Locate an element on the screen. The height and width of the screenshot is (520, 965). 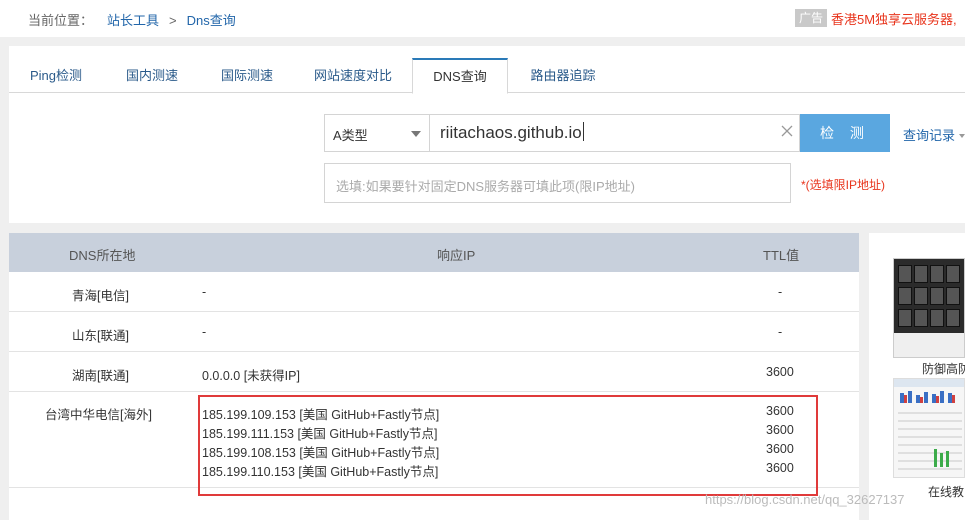
dns-server-note: *(选填限IP地址) is located at coordinates (843, 185).